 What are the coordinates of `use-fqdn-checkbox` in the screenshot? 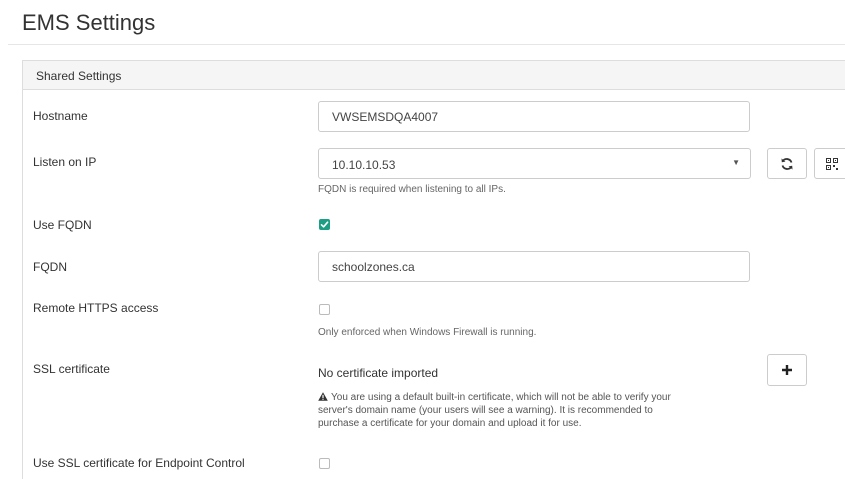 It's located at (324, 224).